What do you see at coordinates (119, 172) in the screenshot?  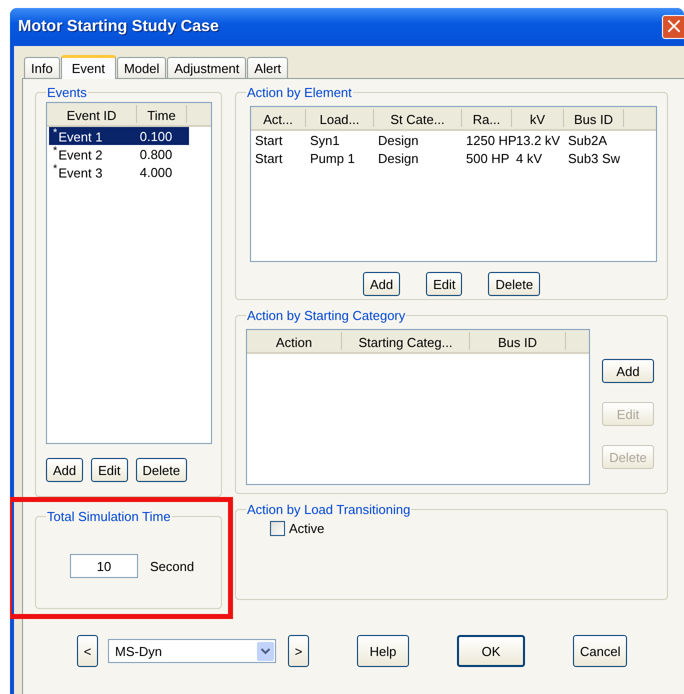 I see `event-row: $^{*}$Event 3 4.000` at bounding box center [119, 172].